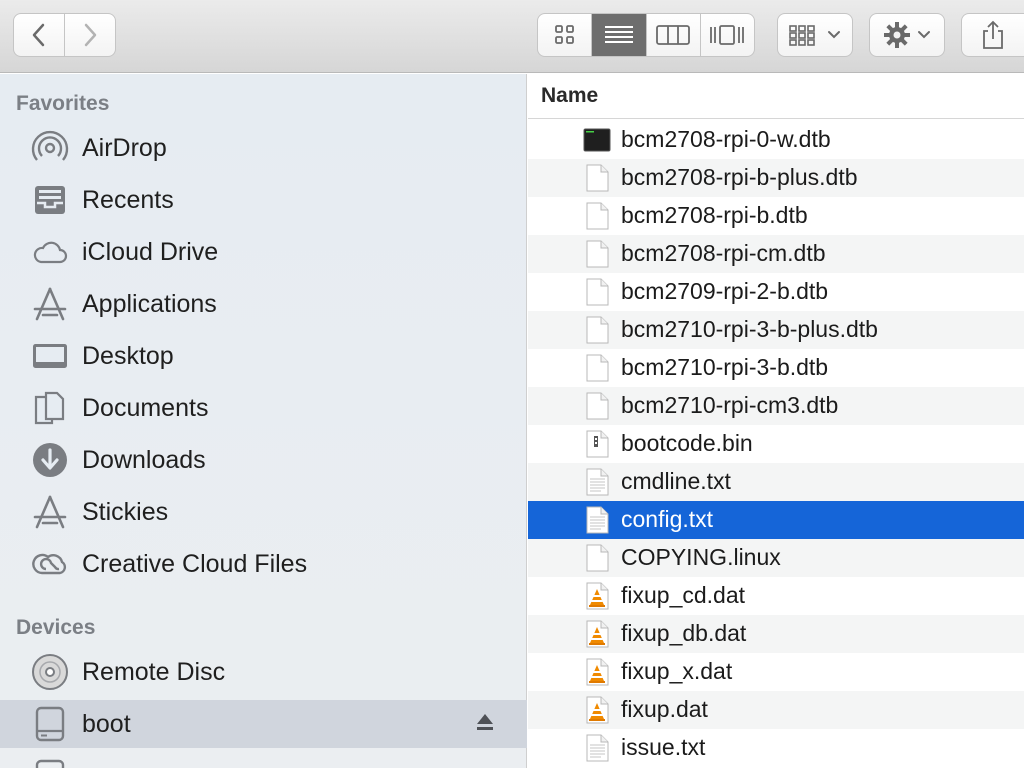 Image resolution: width=1024 pixels, height=768 pixels. I want to click on recents-icon, so click(50, 200).